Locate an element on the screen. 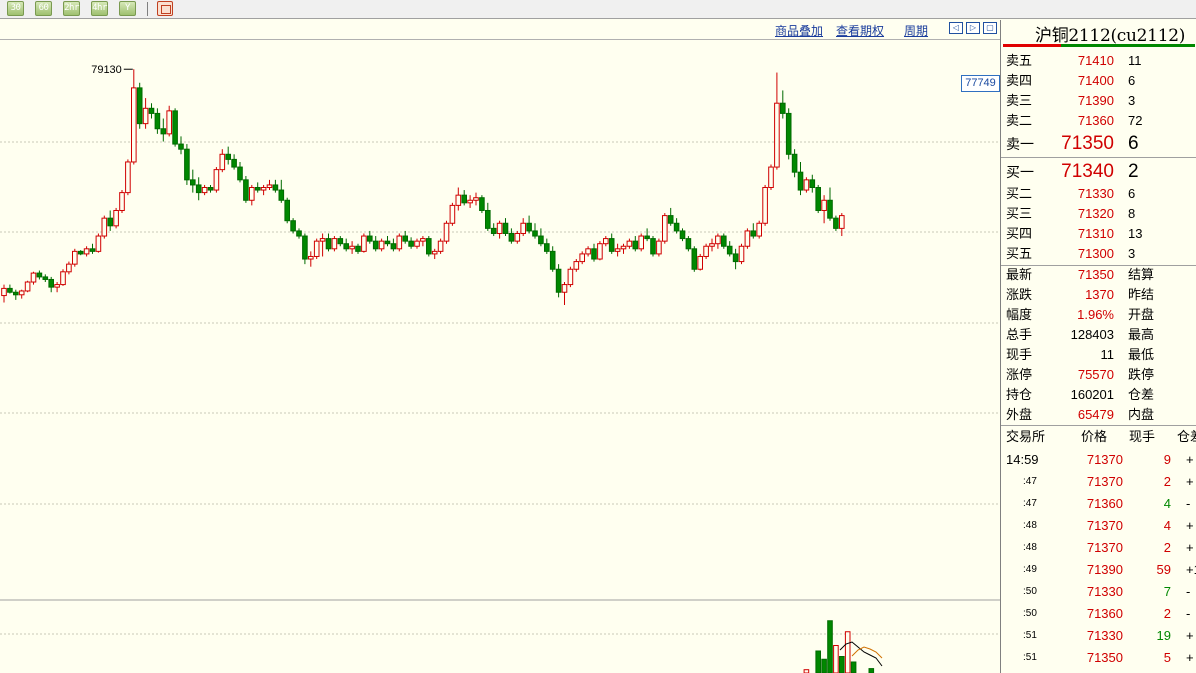 The image size is (1196, 673). ask-level: 卖一 71350 6 is located at coordinates (1098, 144).